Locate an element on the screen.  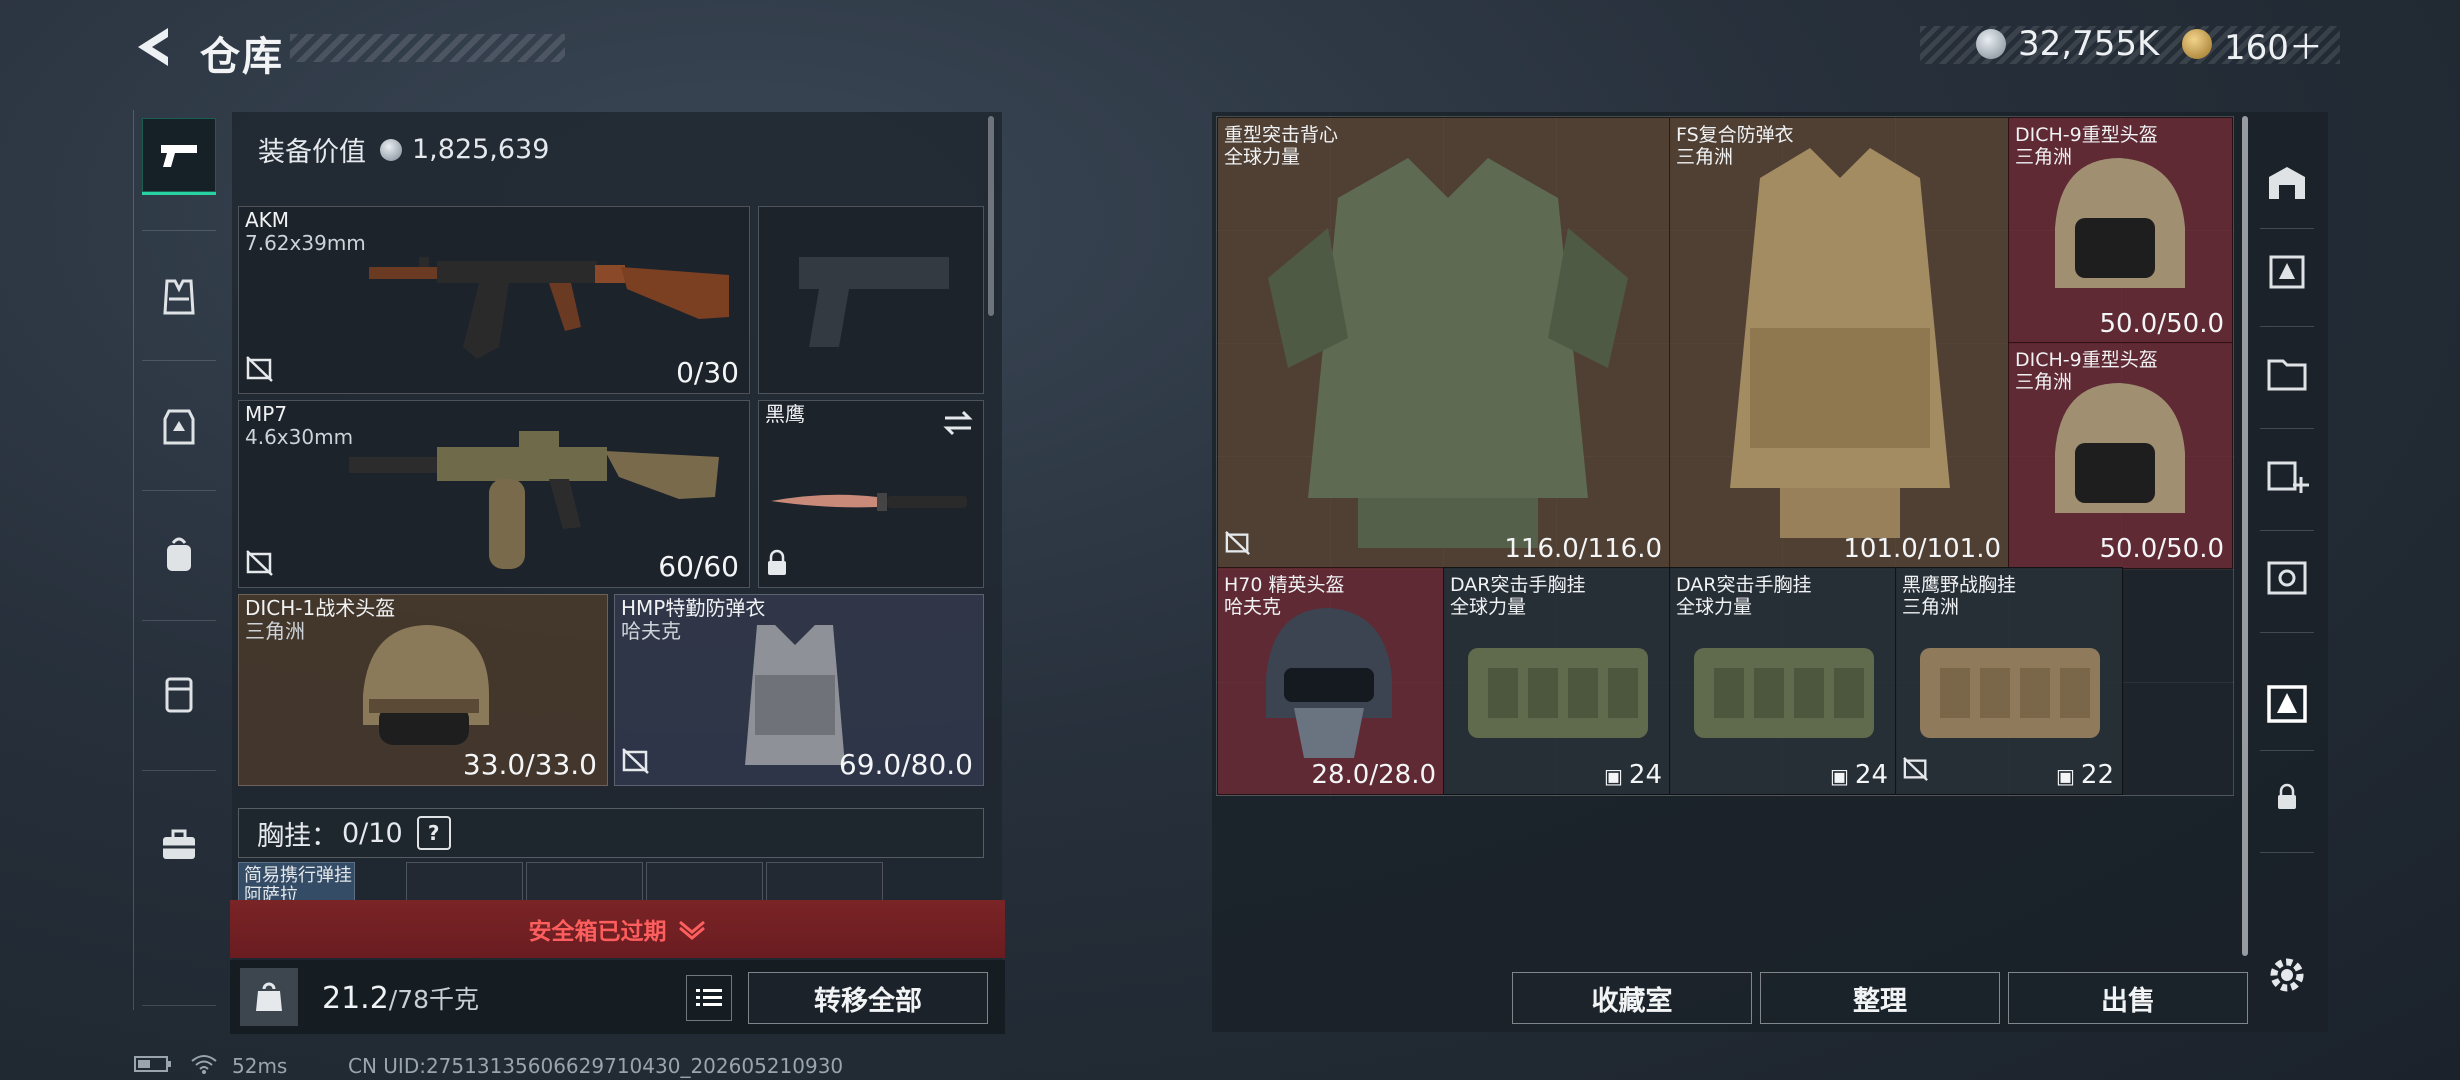
transfer-all-button: 转移全部 is located at coordinates (868, 998).